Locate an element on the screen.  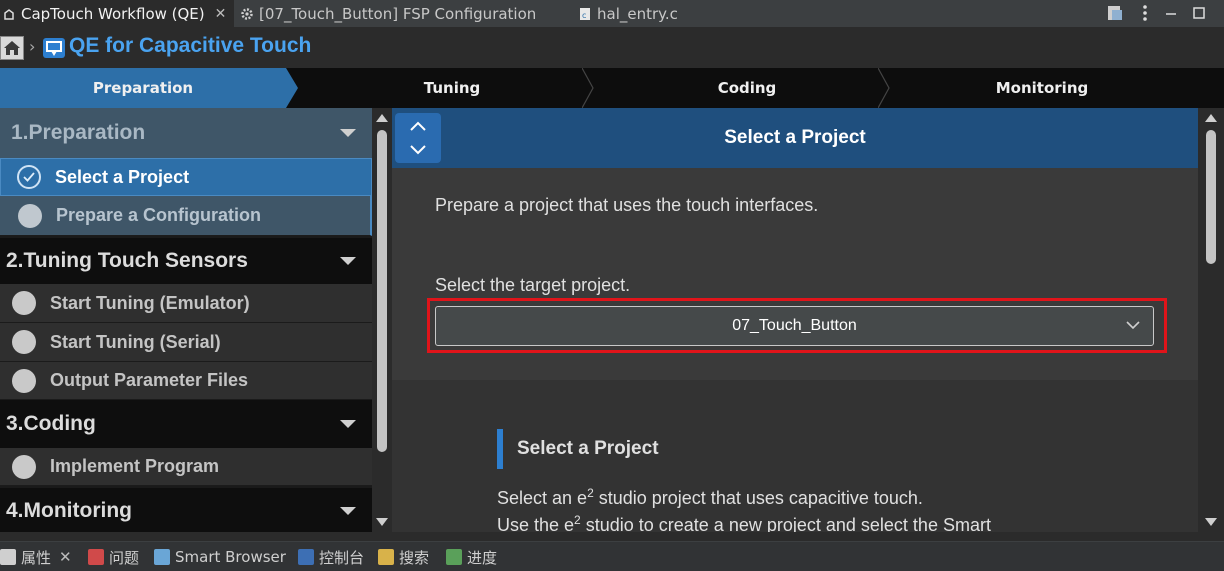
sidebar-item-tuning-emulator: Start Tuning (Emulator) is located at coordinates (186, 303).